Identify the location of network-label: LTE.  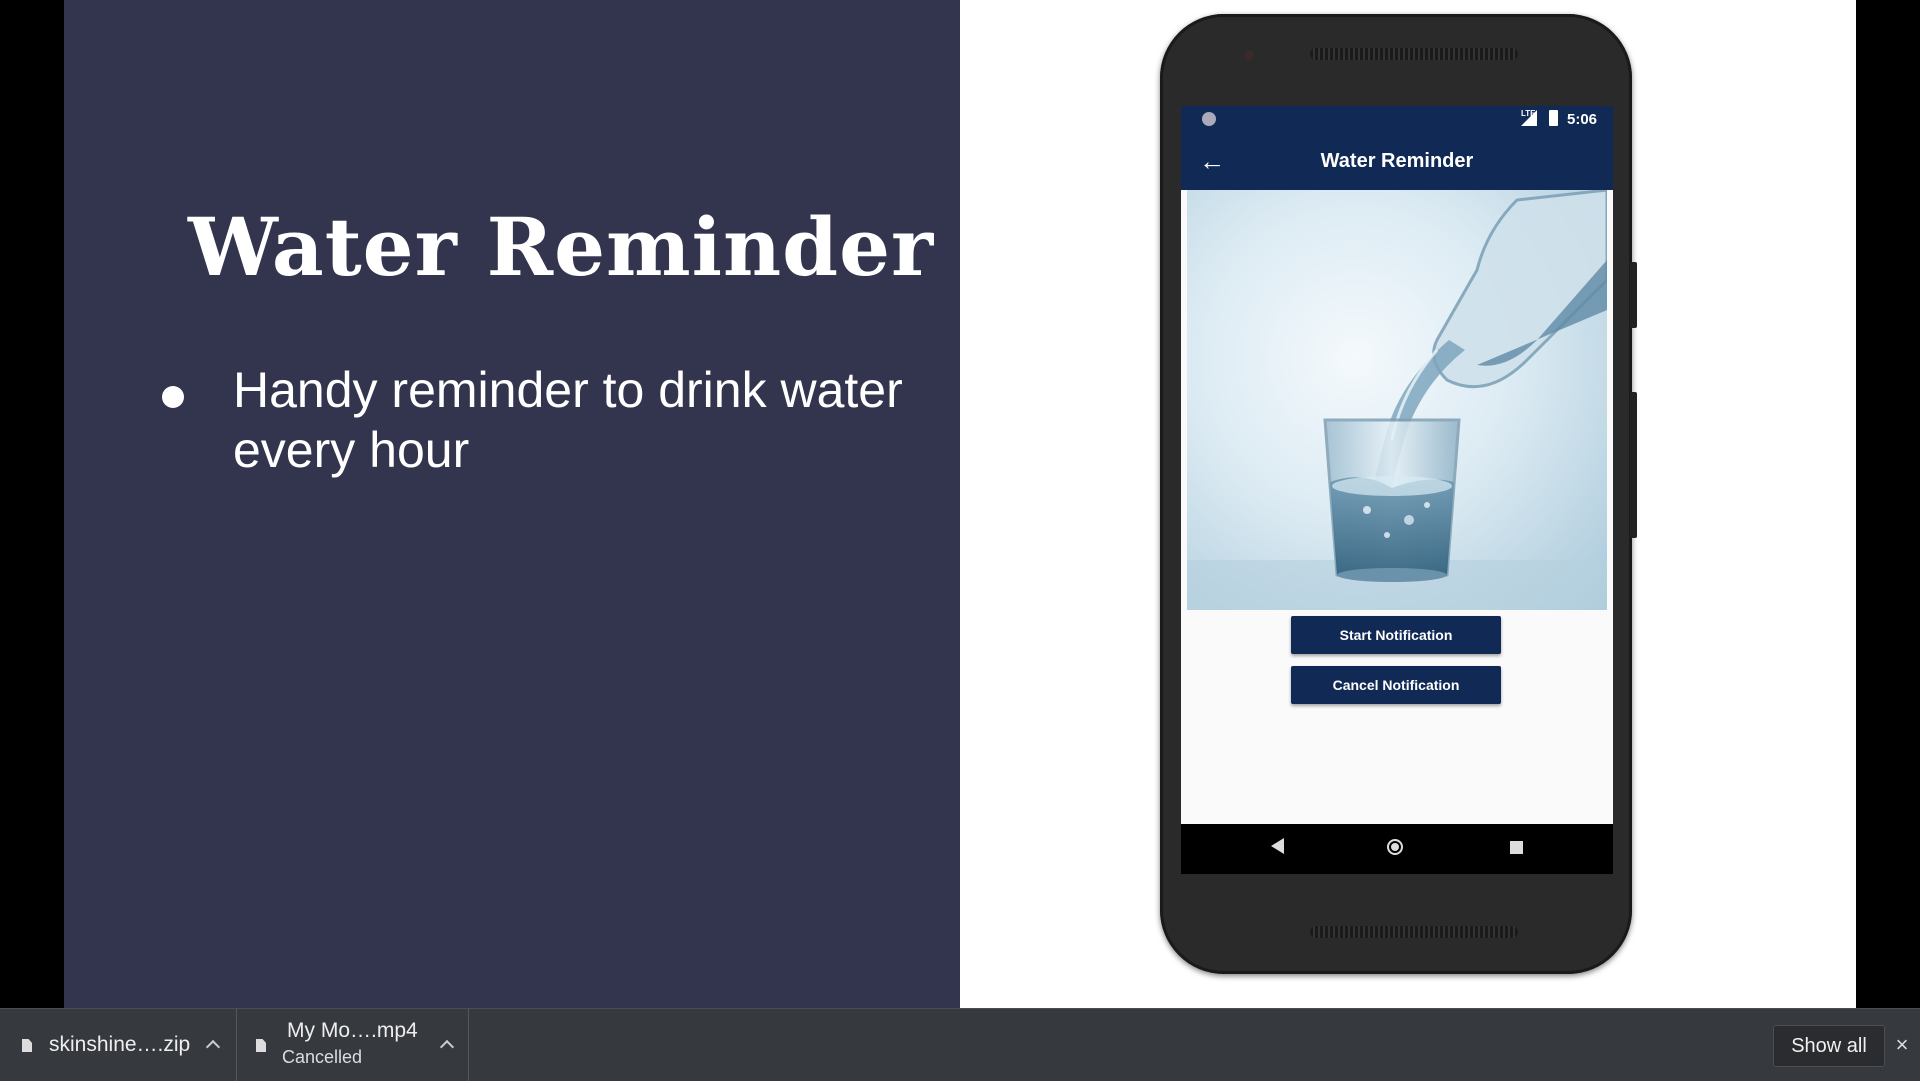
(1528, 113).